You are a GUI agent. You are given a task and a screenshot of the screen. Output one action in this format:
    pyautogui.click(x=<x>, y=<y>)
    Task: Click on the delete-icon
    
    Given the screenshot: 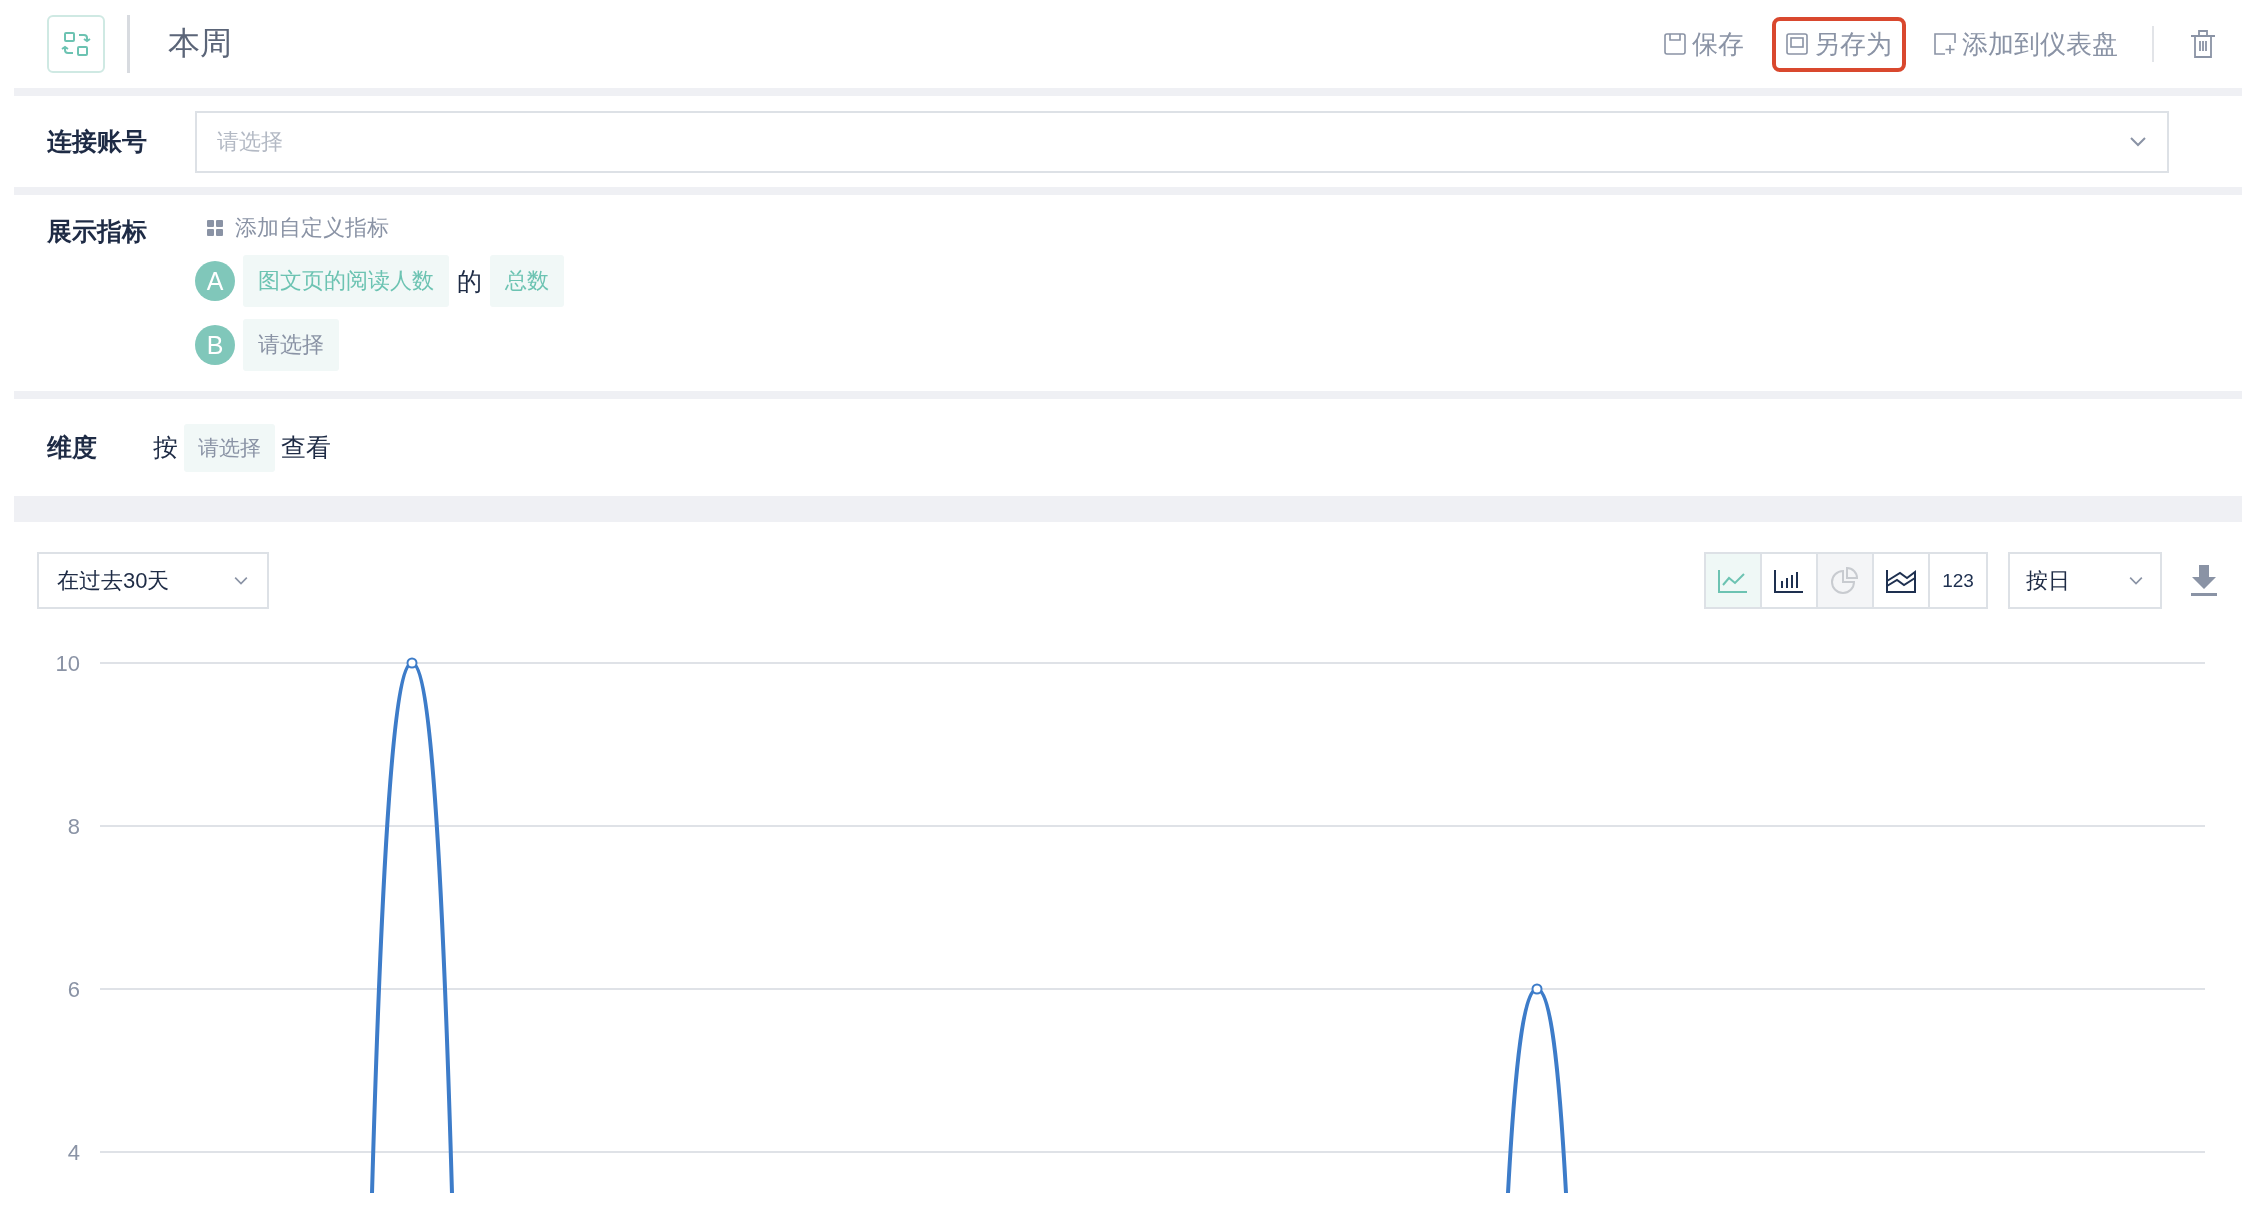 What is the action you would take?
    pyautogui.click(x=2203, y=44)
    